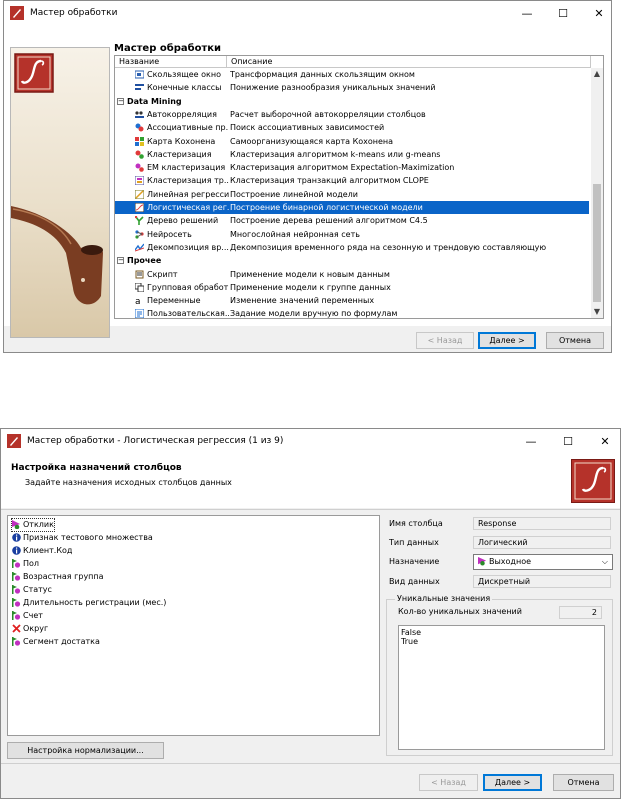 This screenshot has width=623, height=799. Describe the element at coordinates (171, 62) in the screenshot. I see `column-header-name: Название` at that location.